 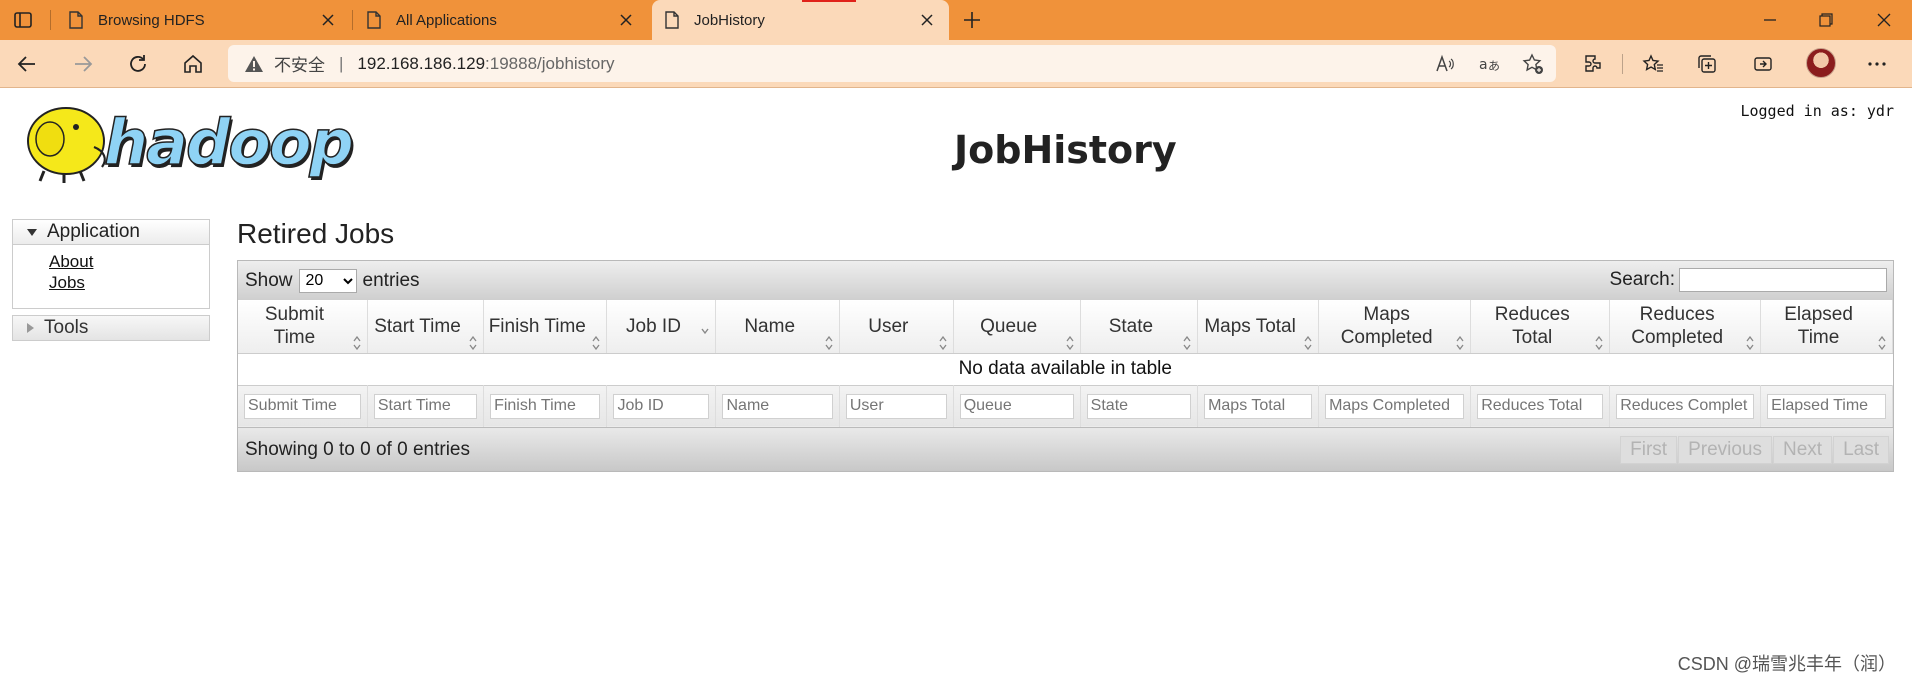 I want to click on toolbar-divider, so click(x=1622, y=64).